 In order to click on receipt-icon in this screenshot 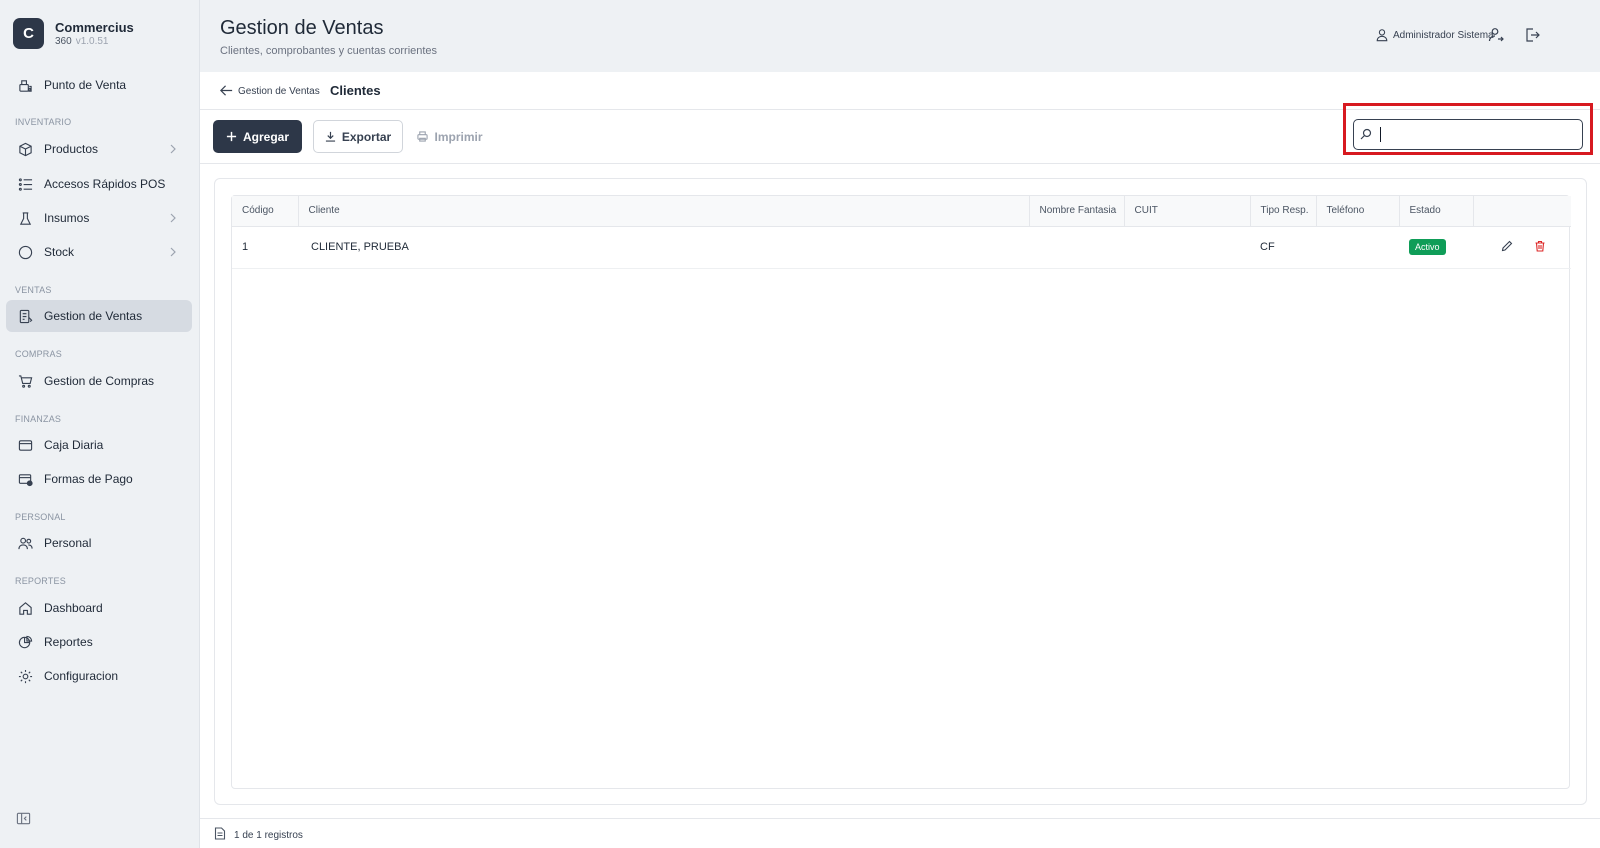, I will do `click(25, 316)`.